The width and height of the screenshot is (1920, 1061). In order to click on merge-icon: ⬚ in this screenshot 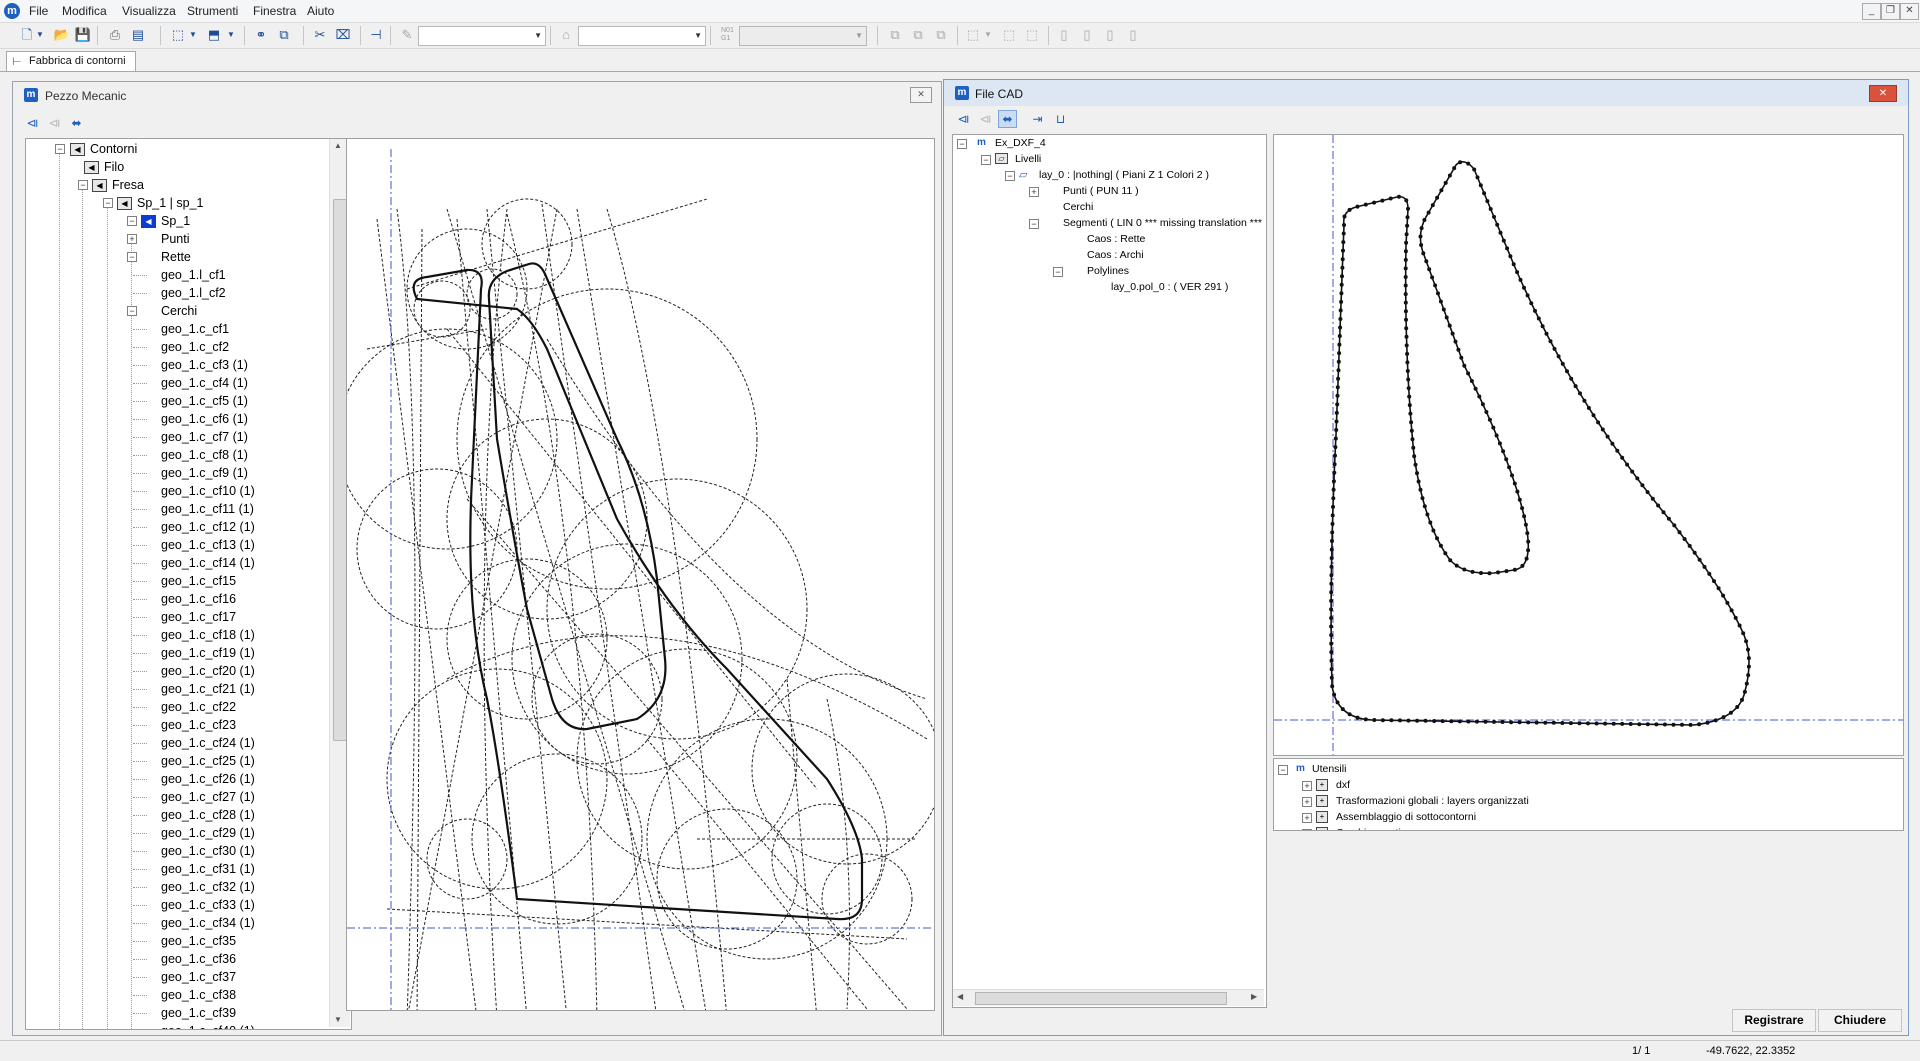, I will do `click(1032, 35)`.